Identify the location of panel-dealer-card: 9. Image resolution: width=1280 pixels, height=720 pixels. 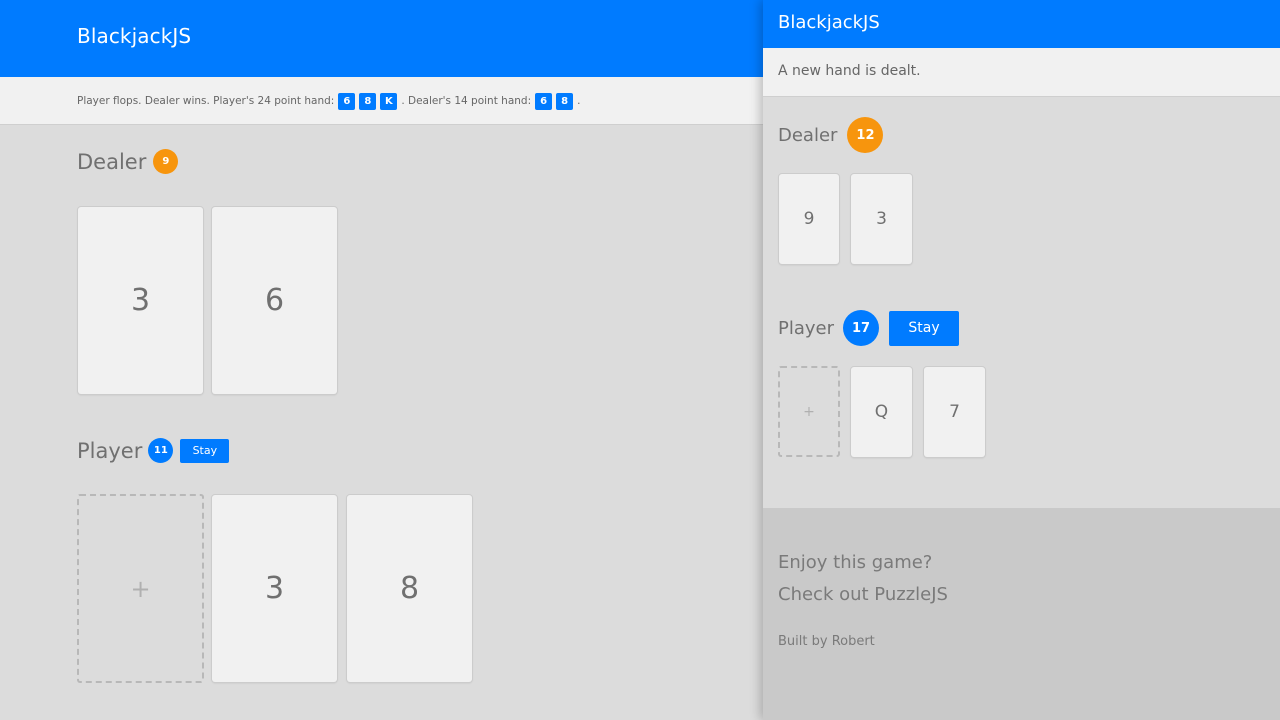
(809, 219).